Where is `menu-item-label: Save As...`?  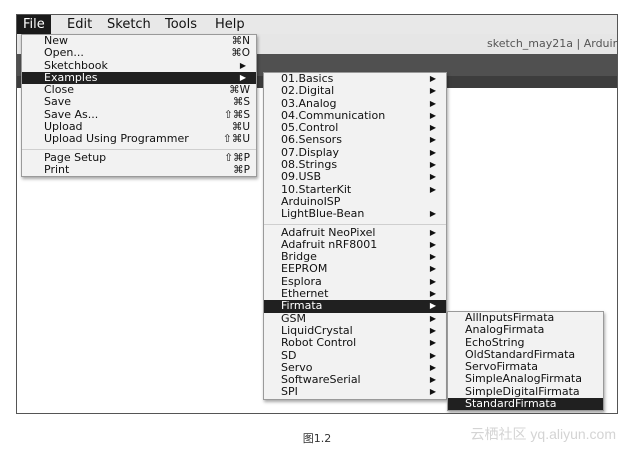
menu-item-label: Save As... is located at coordinates (71, 114).